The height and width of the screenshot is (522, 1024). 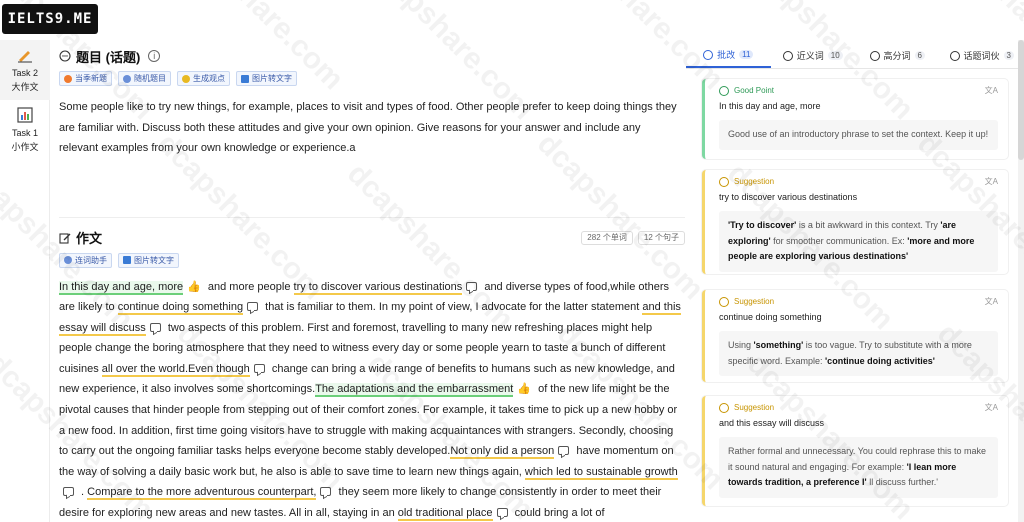 What do you see at coordinates (24, 73) in the screenshot?
I see `rail-label-en: Task 2` at bounding box center [24, 73].